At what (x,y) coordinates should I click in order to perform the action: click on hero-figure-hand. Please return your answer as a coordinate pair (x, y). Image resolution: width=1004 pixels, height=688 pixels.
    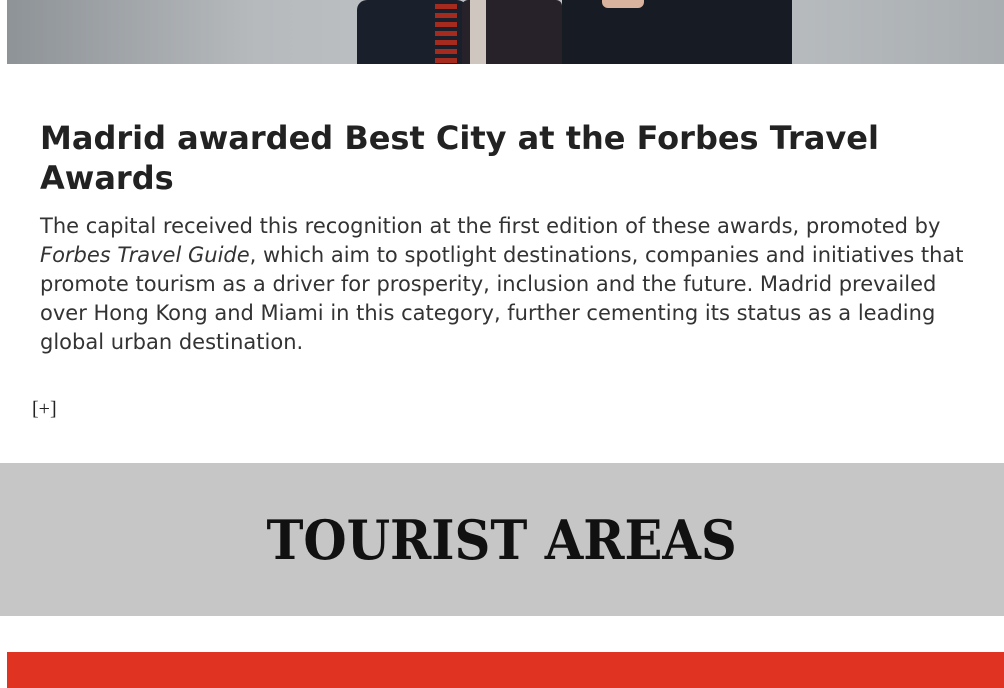
    Looking at the image, I should click on (623, 4).